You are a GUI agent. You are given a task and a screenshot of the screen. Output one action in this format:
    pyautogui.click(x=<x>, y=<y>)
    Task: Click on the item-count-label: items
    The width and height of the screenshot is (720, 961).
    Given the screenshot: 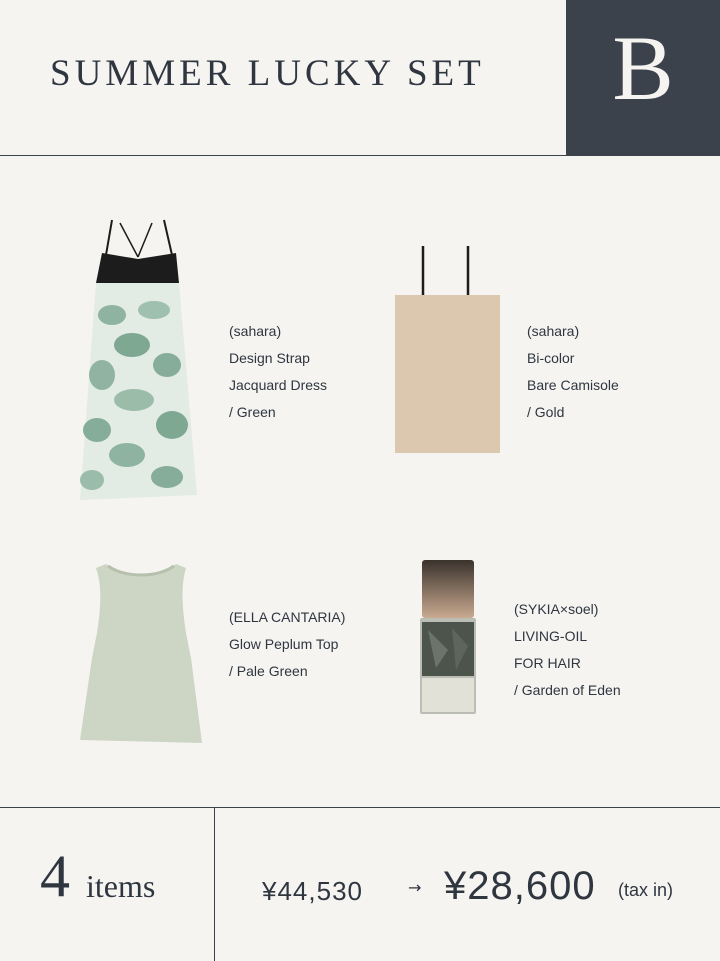 What is the action you would take?
    pyautogui.click(x=121, y=886)
    